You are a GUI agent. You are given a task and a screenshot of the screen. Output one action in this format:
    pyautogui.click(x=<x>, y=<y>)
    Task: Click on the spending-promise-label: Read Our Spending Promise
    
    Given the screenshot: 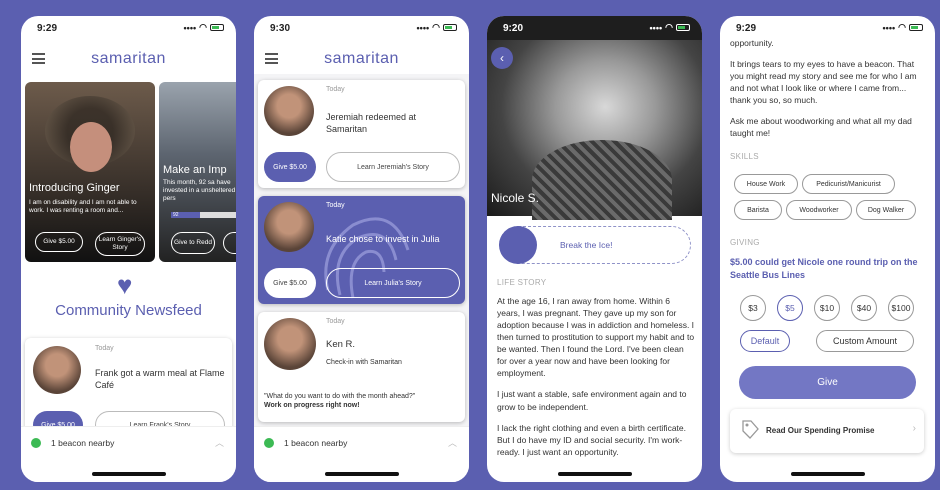 What is the action you would take?
    pyautogui.click(x=820, y=430)
    